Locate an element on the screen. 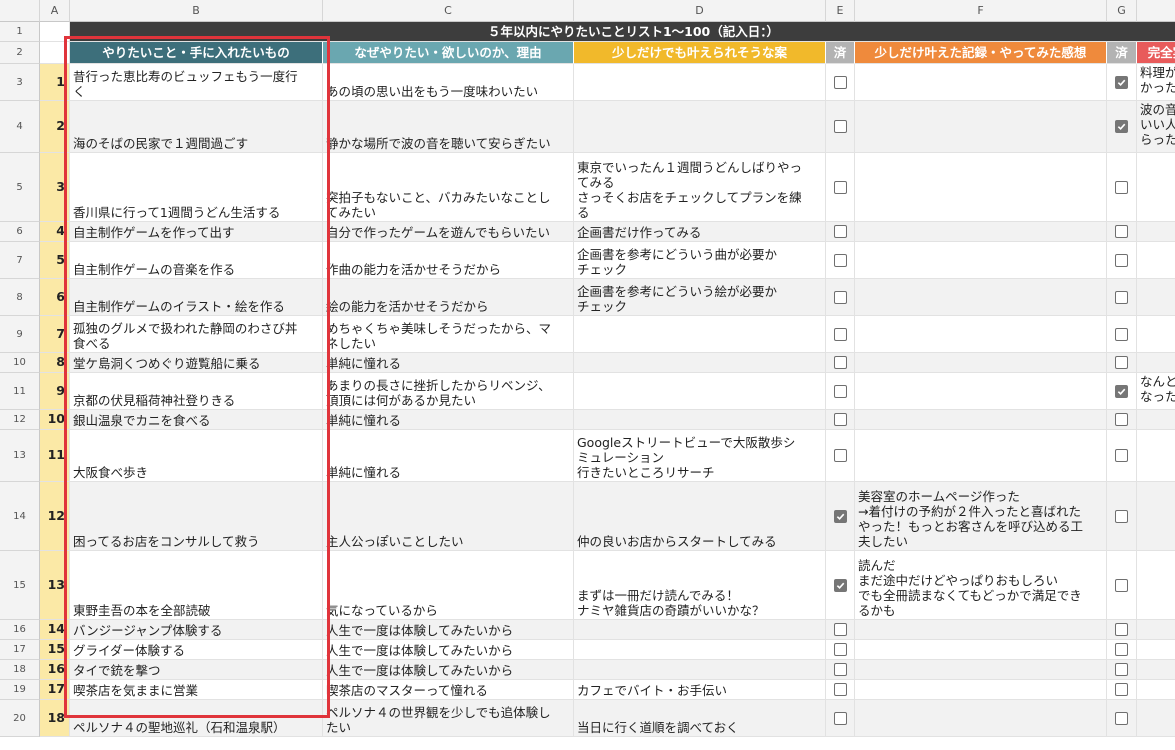 The height and width of the screenshot is (750, 1175). cell-h: 波の音 いい人 らった is located at coordinates (1156, 127).